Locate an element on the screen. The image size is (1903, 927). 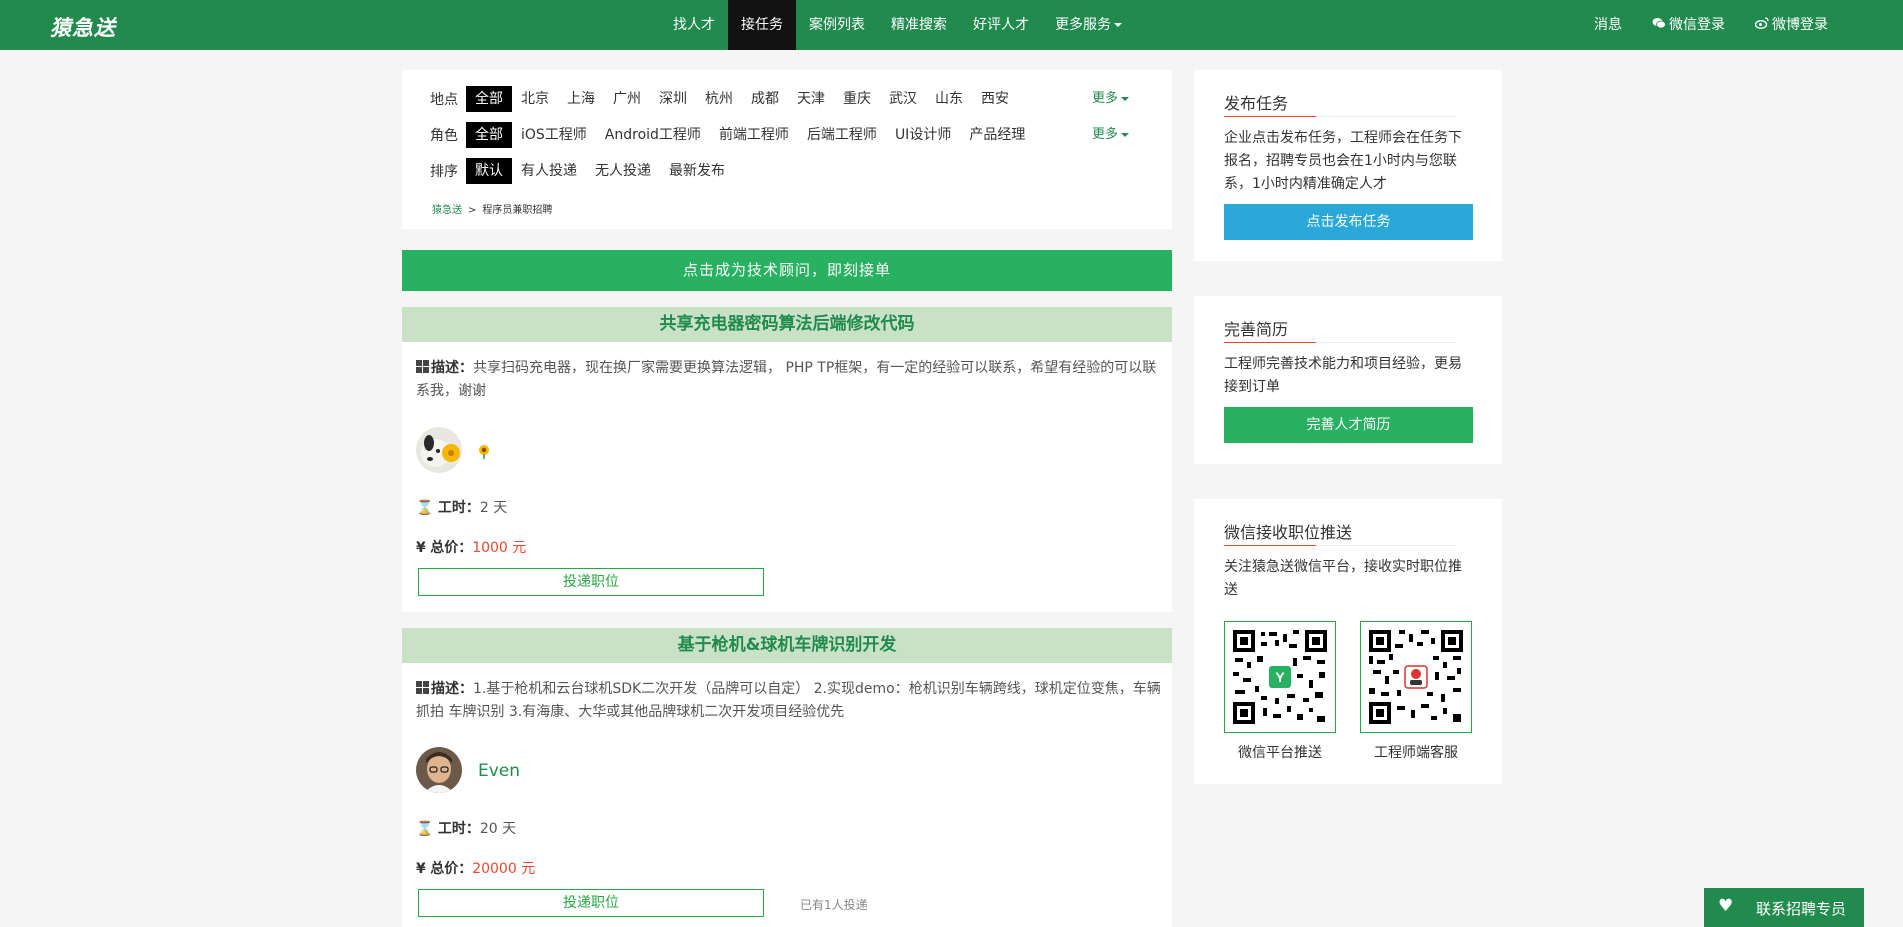
role-option: 后端工程师 is located at coordinates (842, 135).